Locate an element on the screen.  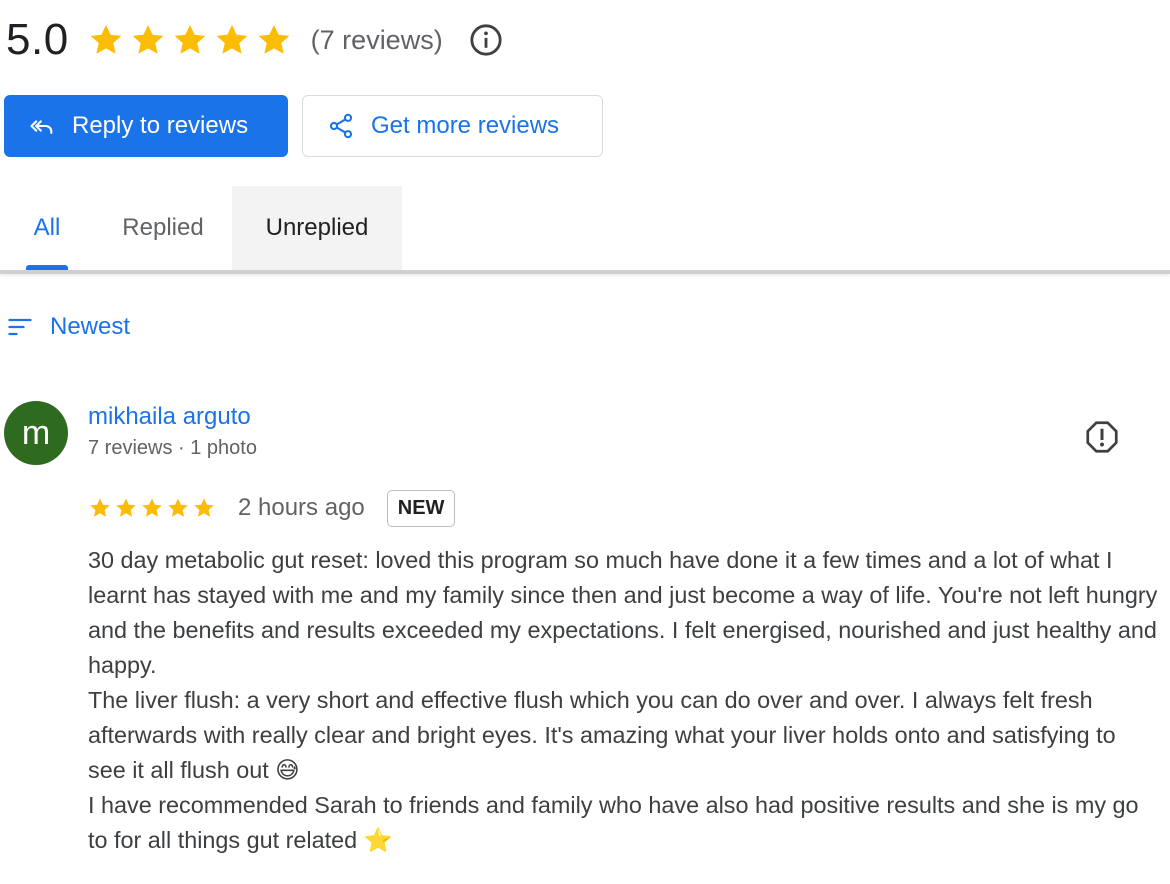
get-more-reviews-button: Get more reviews is located at coordinates (452, 126).